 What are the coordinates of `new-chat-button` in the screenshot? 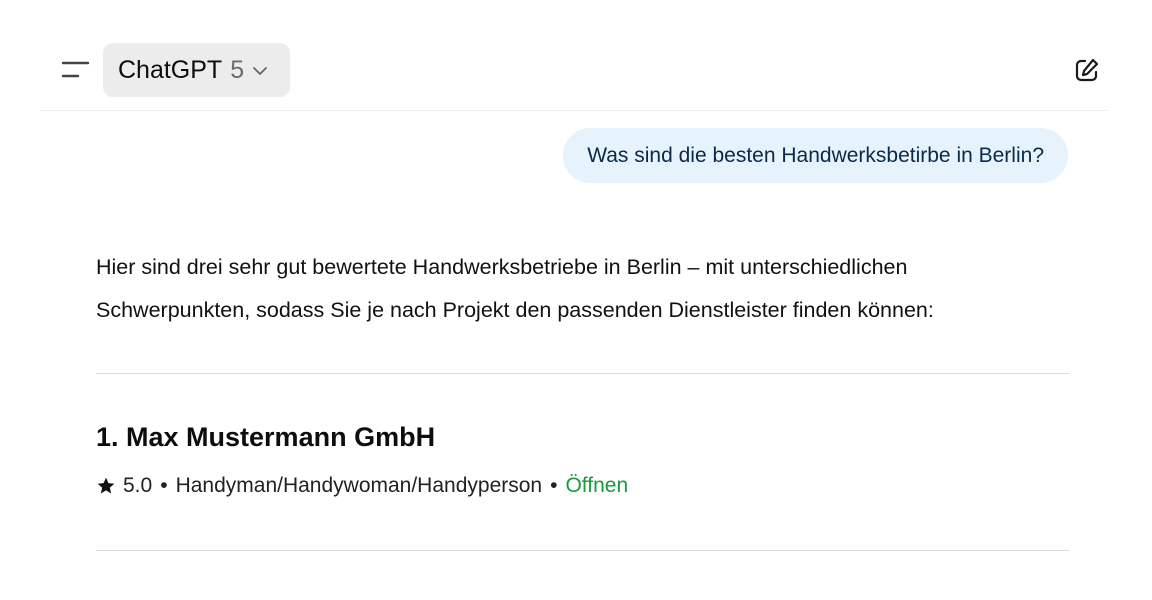 It's located at (1087, 70).